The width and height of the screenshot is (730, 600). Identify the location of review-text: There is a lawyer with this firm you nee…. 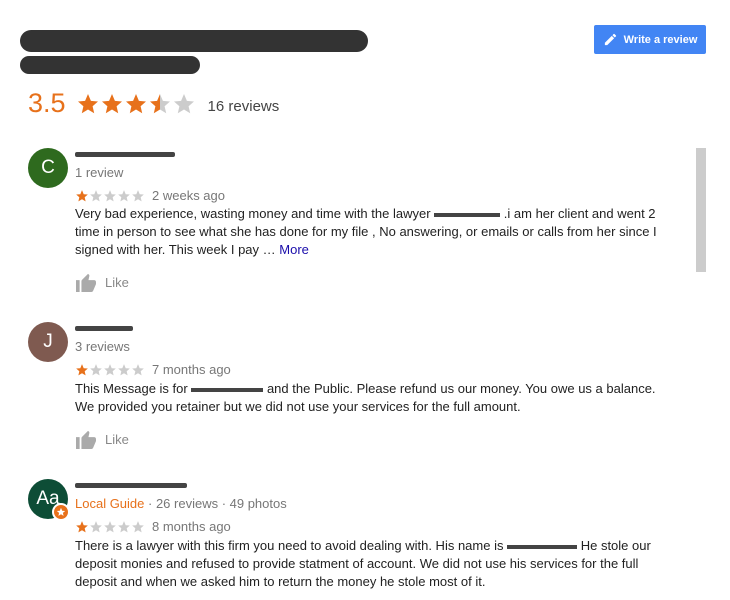
(363, 563).